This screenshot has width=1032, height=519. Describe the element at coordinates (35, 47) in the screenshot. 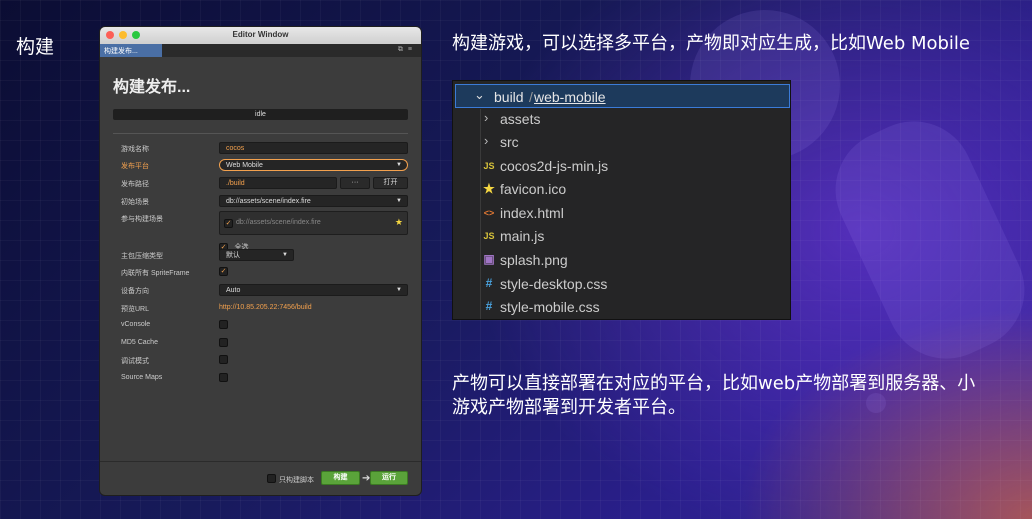

I see `slide-title: 构建` at that location.